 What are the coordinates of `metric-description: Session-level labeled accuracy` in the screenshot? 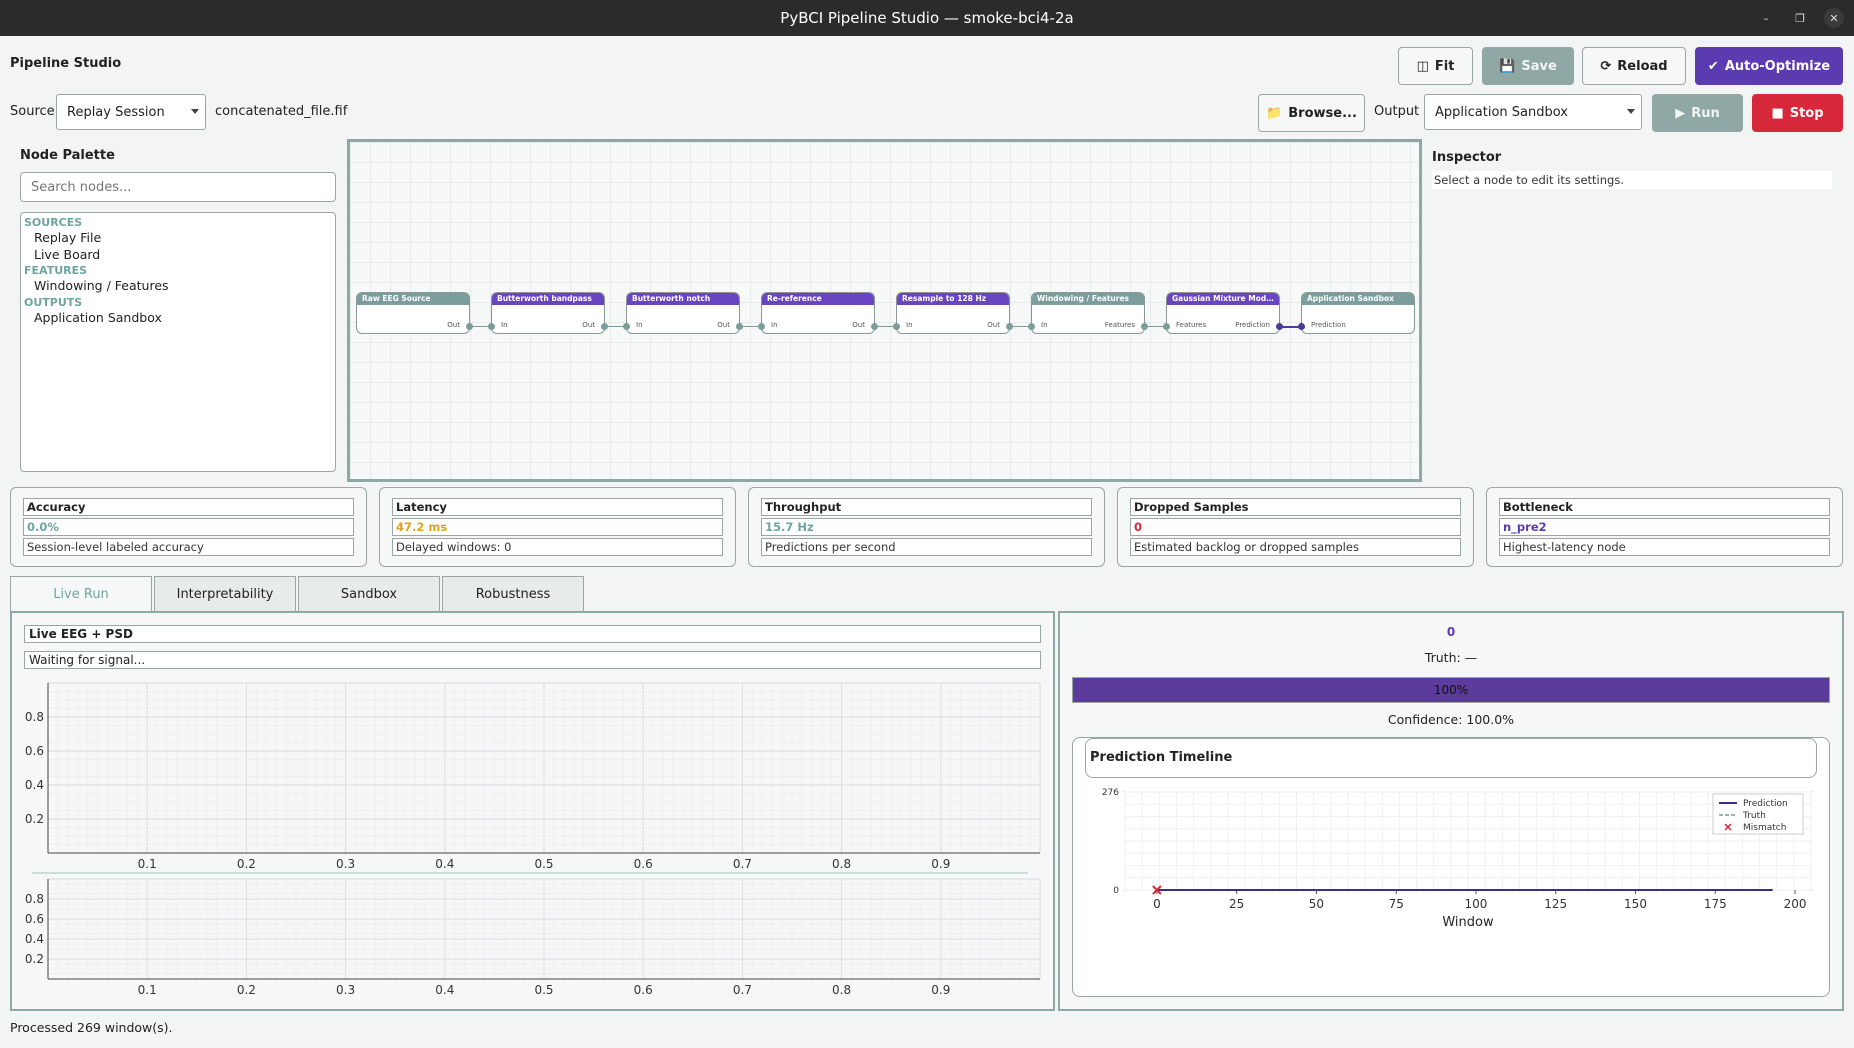 It's located at (188, 547).